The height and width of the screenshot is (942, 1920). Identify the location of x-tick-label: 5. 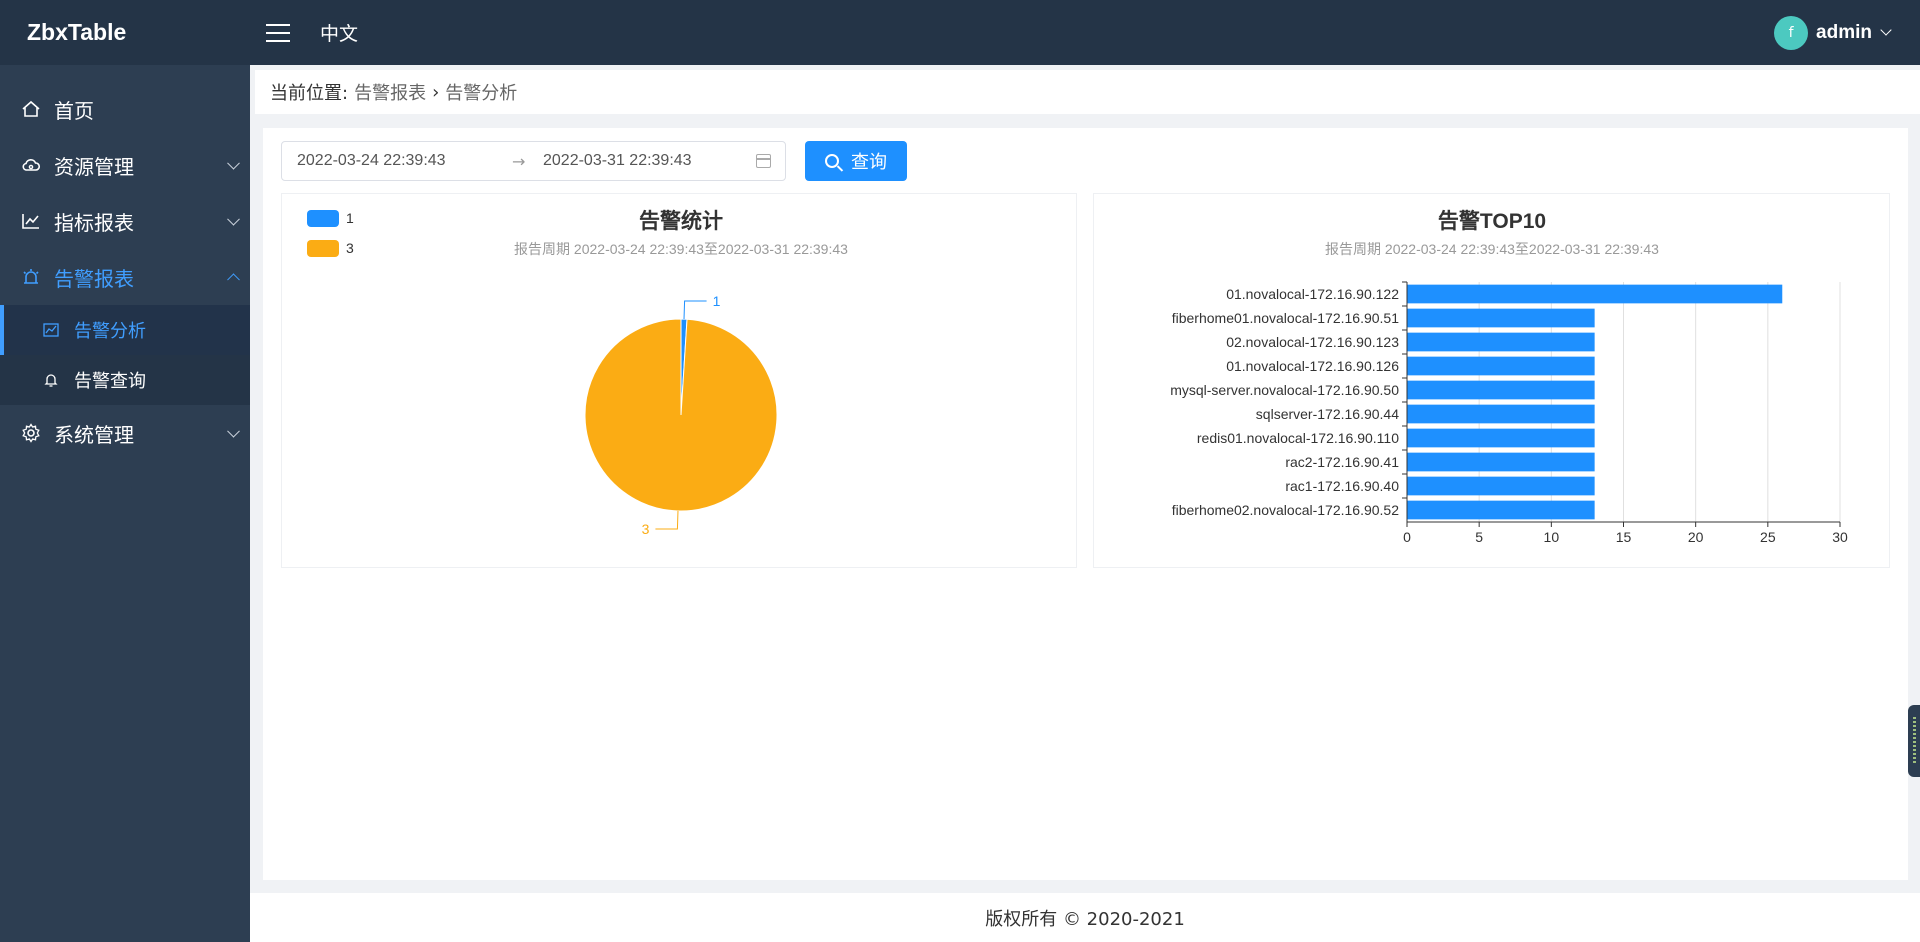
(1479, 537).